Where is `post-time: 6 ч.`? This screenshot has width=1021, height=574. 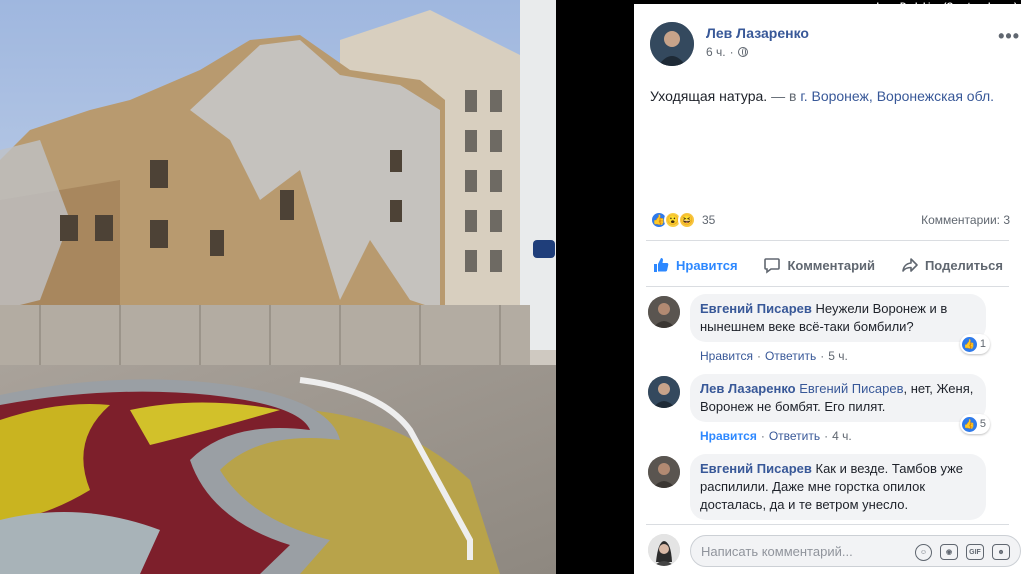
post-time: 6 ч. is located at coordinates (716, 52).